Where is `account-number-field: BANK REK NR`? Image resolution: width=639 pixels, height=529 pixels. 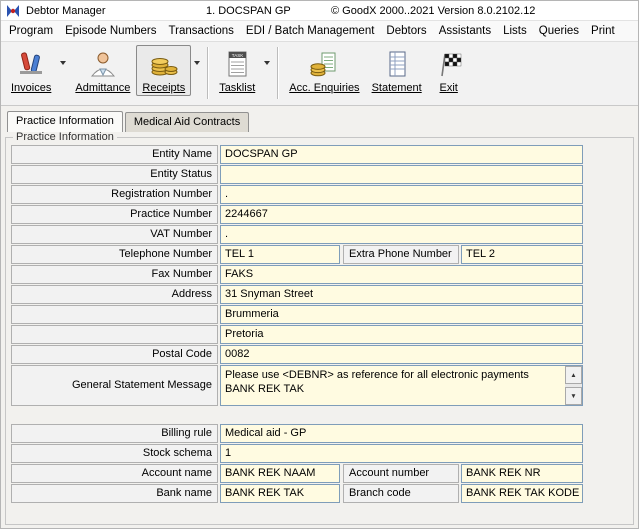 account-number-field: BANK REK NR is located at coordinates (522, 473).